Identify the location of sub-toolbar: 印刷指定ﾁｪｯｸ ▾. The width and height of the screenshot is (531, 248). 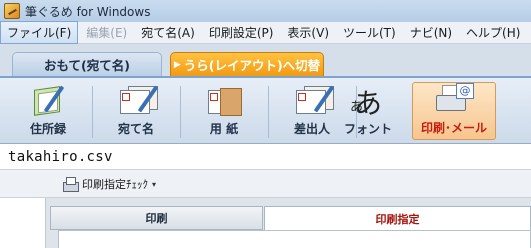
(265, 184).